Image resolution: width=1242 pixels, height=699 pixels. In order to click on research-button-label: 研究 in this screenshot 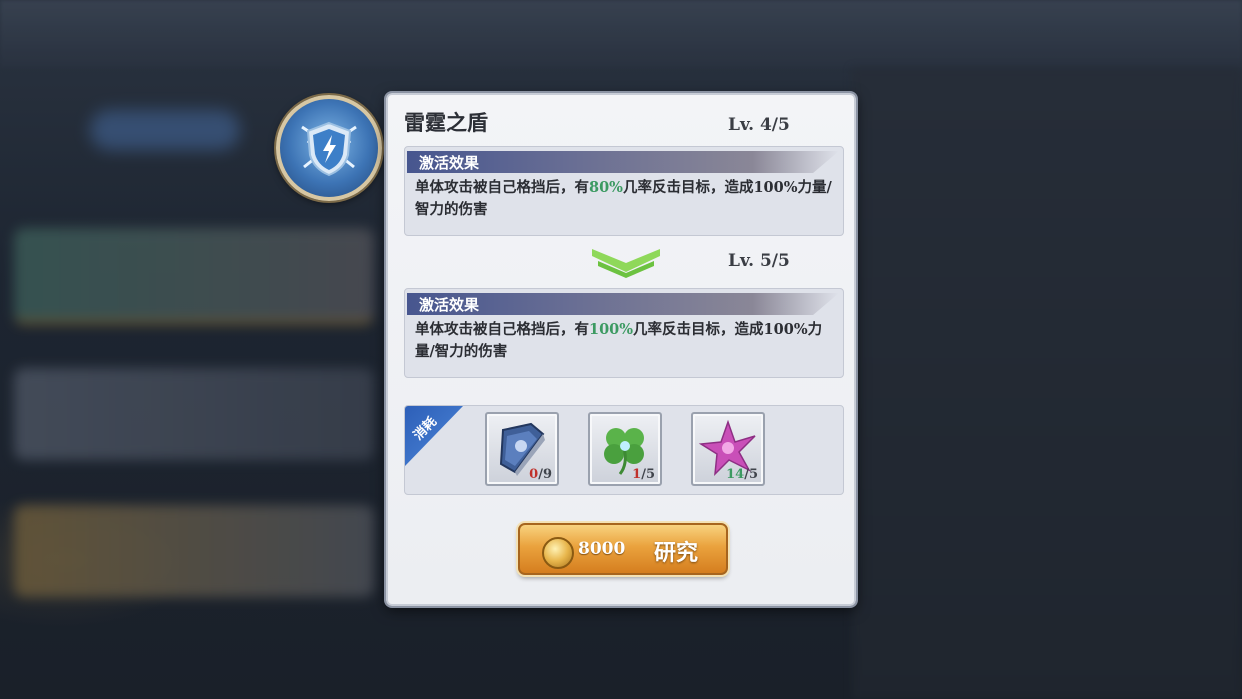, I will do `click(676, 553)`.